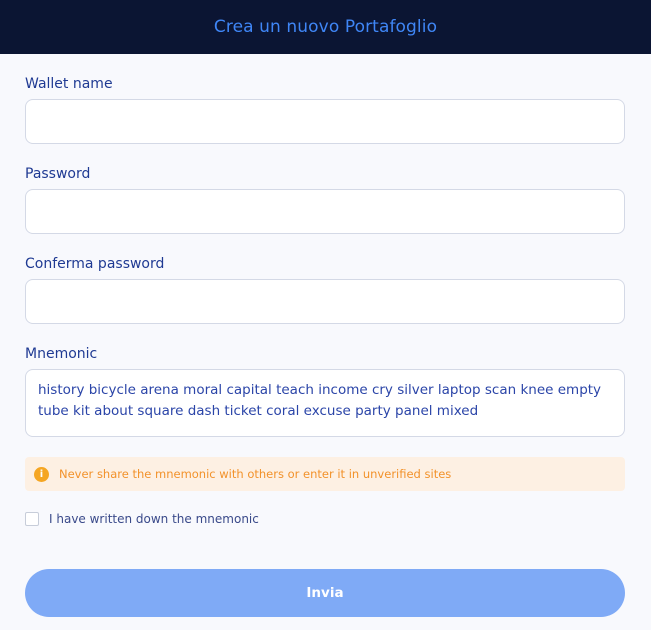 Image resolution: width=651 pixels, height=630 pixels. I want to click on page-header: Crea un nuovo Portafoglio, so click(325, 27).